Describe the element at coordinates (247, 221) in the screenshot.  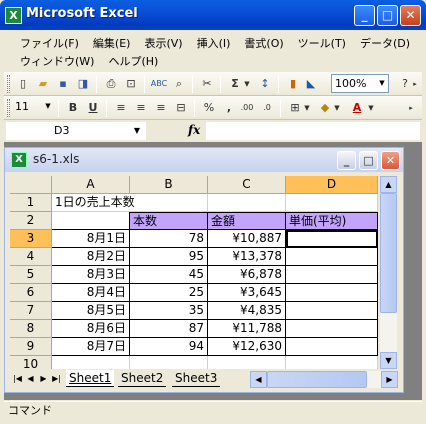
I see `cell-c2: 金額` at that location.